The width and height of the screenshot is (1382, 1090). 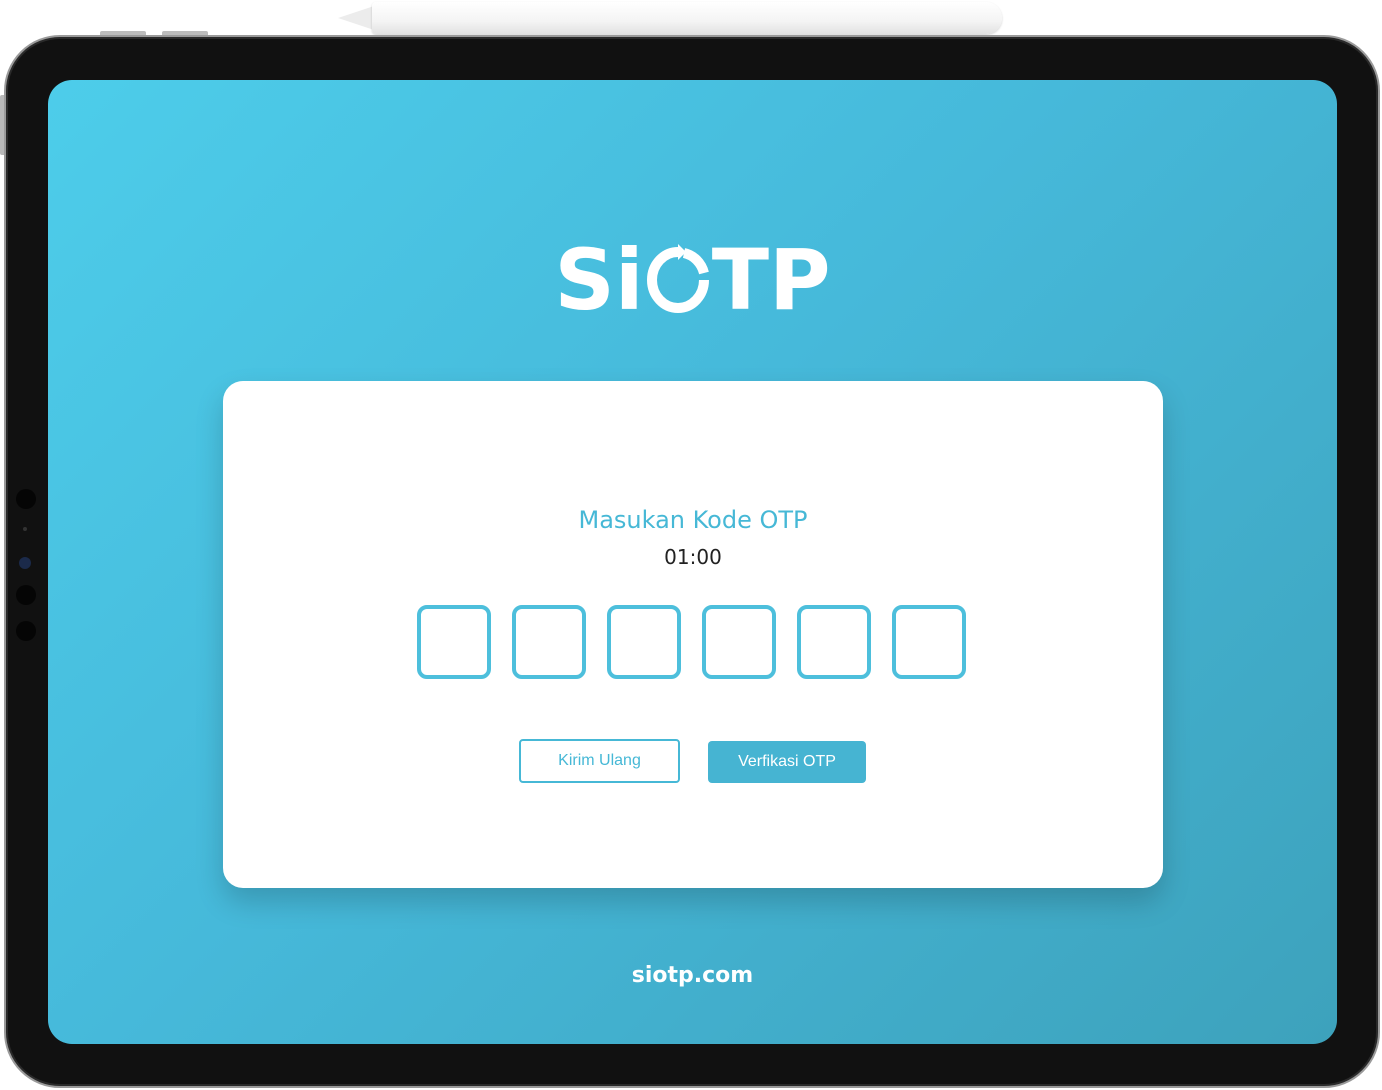 I want to click on refresh-ring-icon, so click(x=677, y=278).